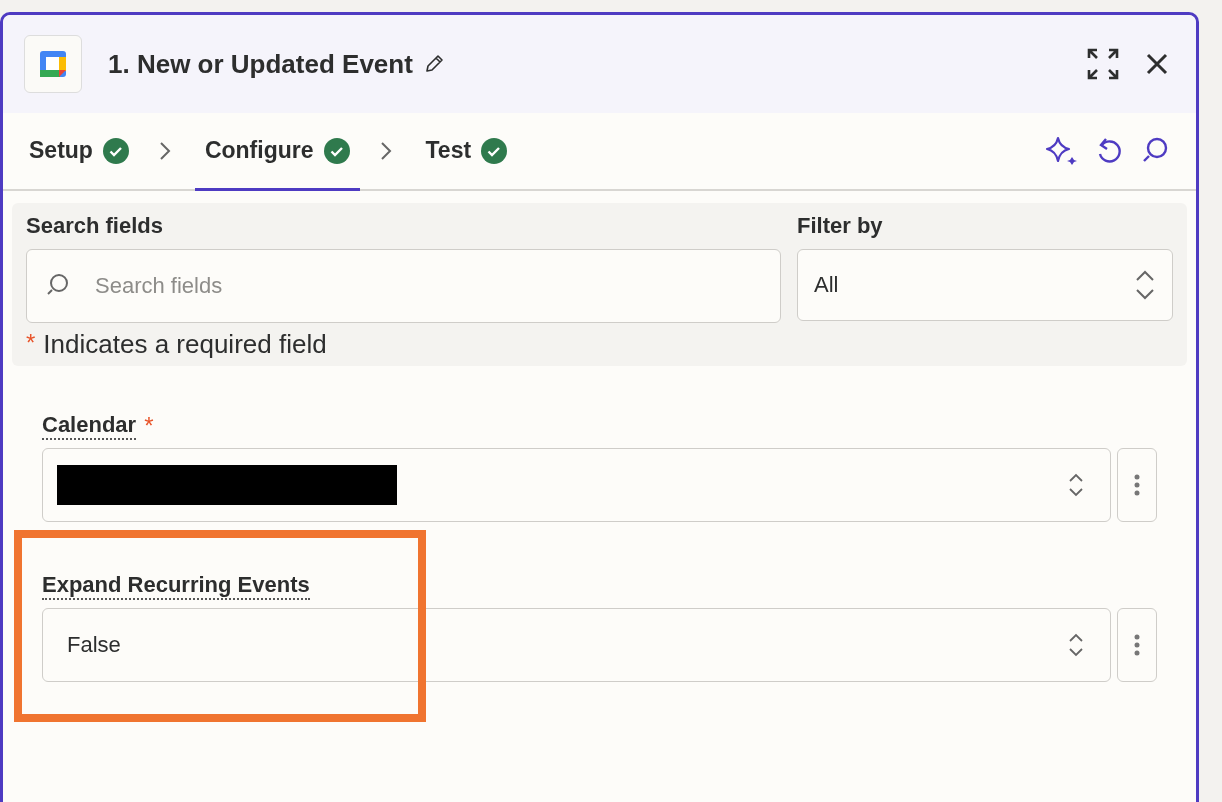 This screenshot has width=1222, height=802. What do you see at coordinates (466, 152) in the screenshot?
I see `step-tab: Test` at bounding box center [466, 152].